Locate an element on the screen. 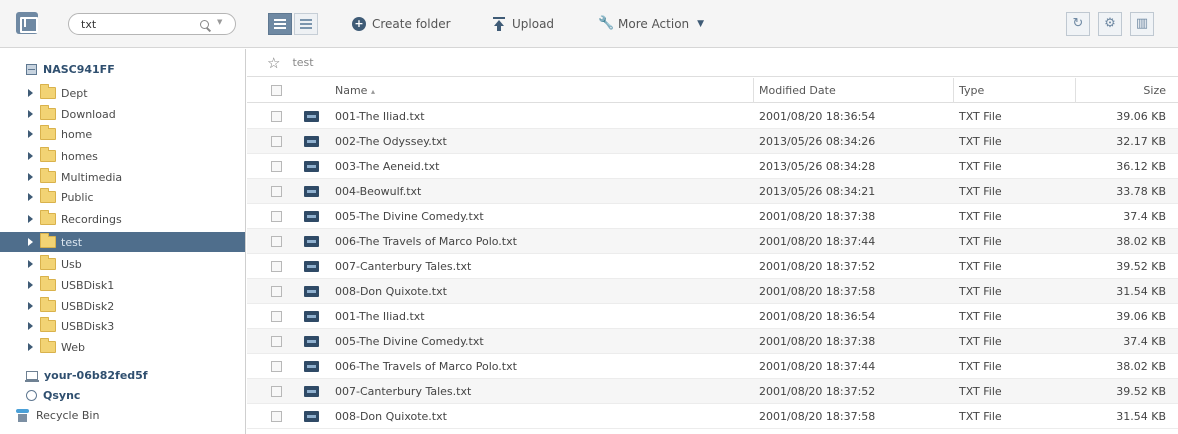 The width and height of the screenshot is (1178, 434). tree-item-test: test is located at coordinates (122, 242).